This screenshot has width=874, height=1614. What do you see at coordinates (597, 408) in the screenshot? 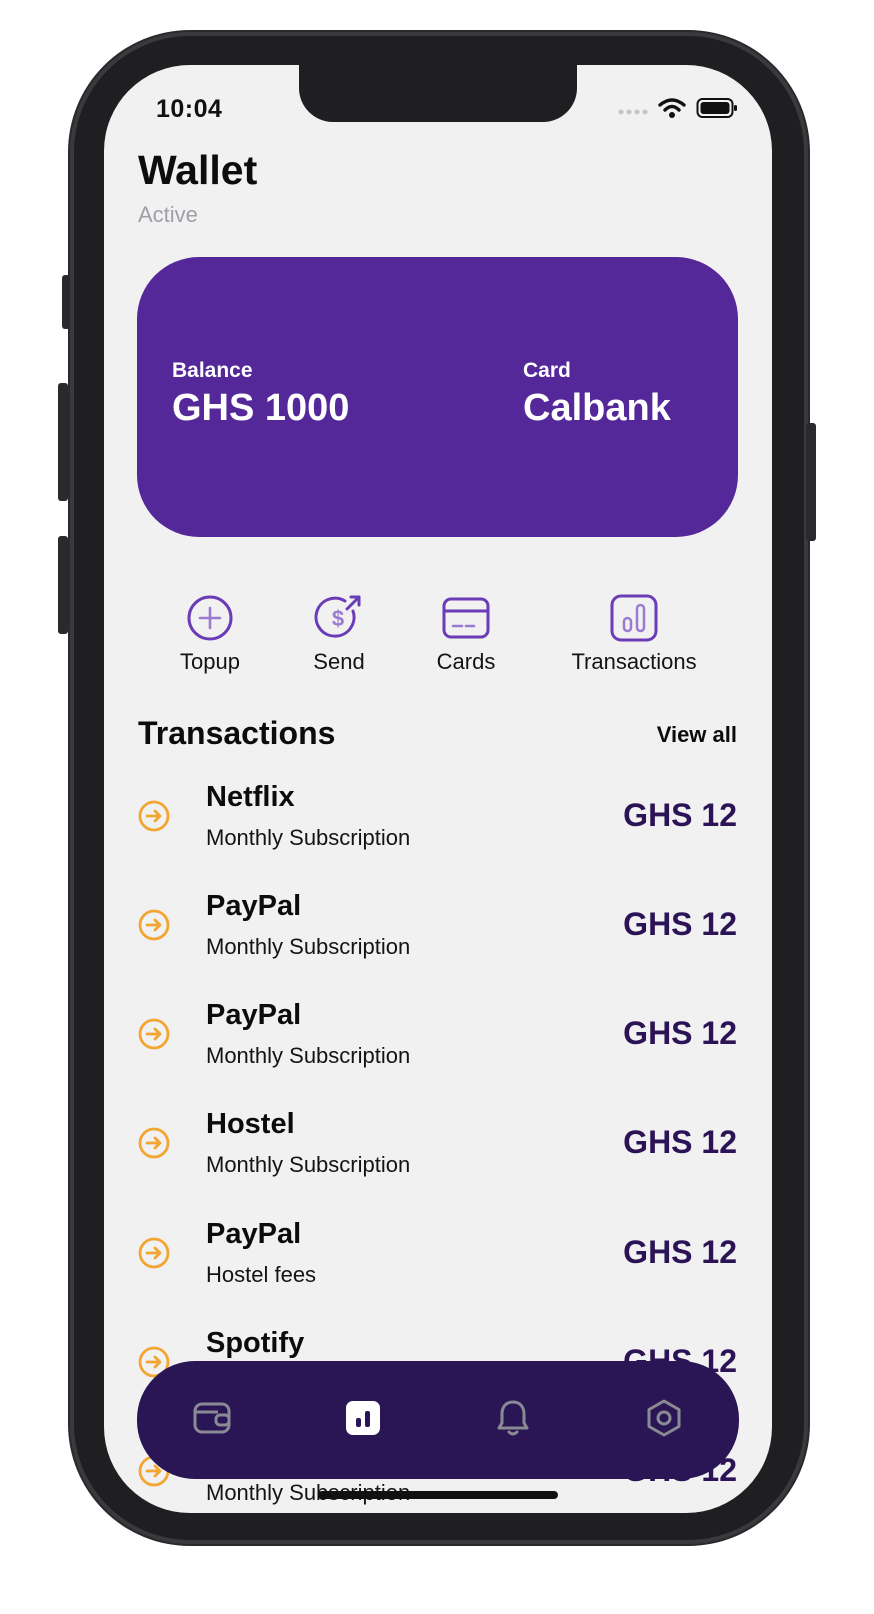
I see `card-bank-name: Calbank` at bounding box center [597, 408].